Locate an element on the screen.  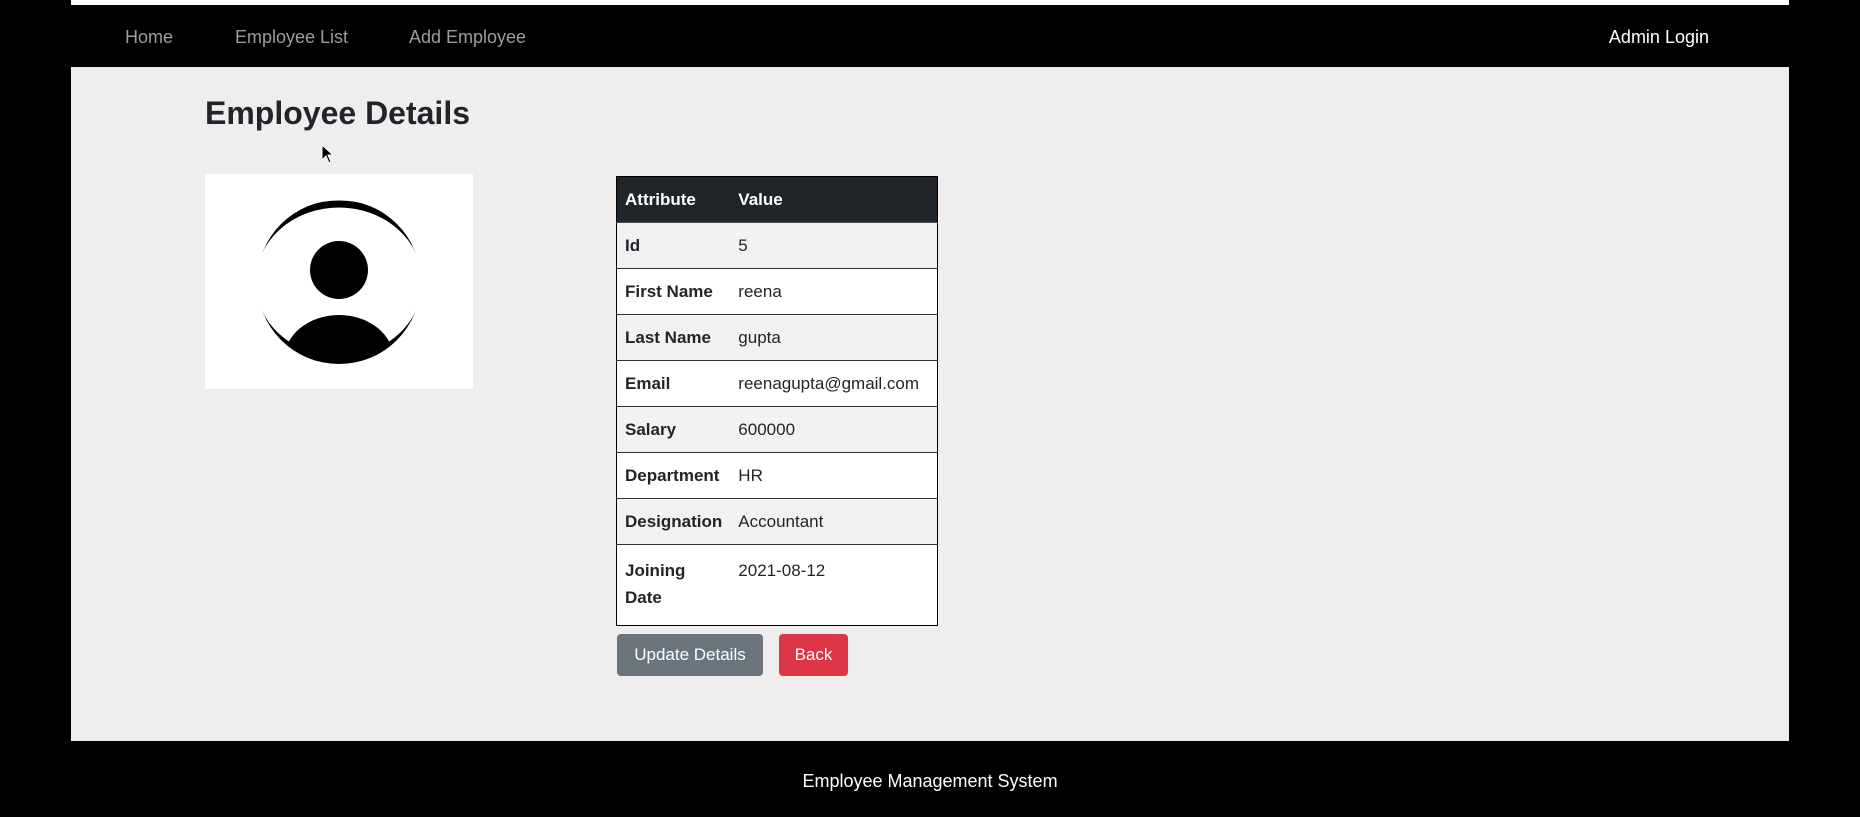
table-row: First Name reena is located at coordinates (777, 291).